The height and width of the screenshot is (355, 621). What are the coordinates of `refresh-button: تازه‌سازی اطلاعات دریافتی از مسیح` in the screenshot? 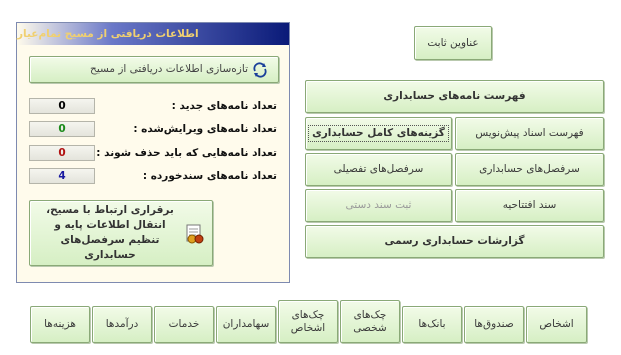 It's located at (154, 69).